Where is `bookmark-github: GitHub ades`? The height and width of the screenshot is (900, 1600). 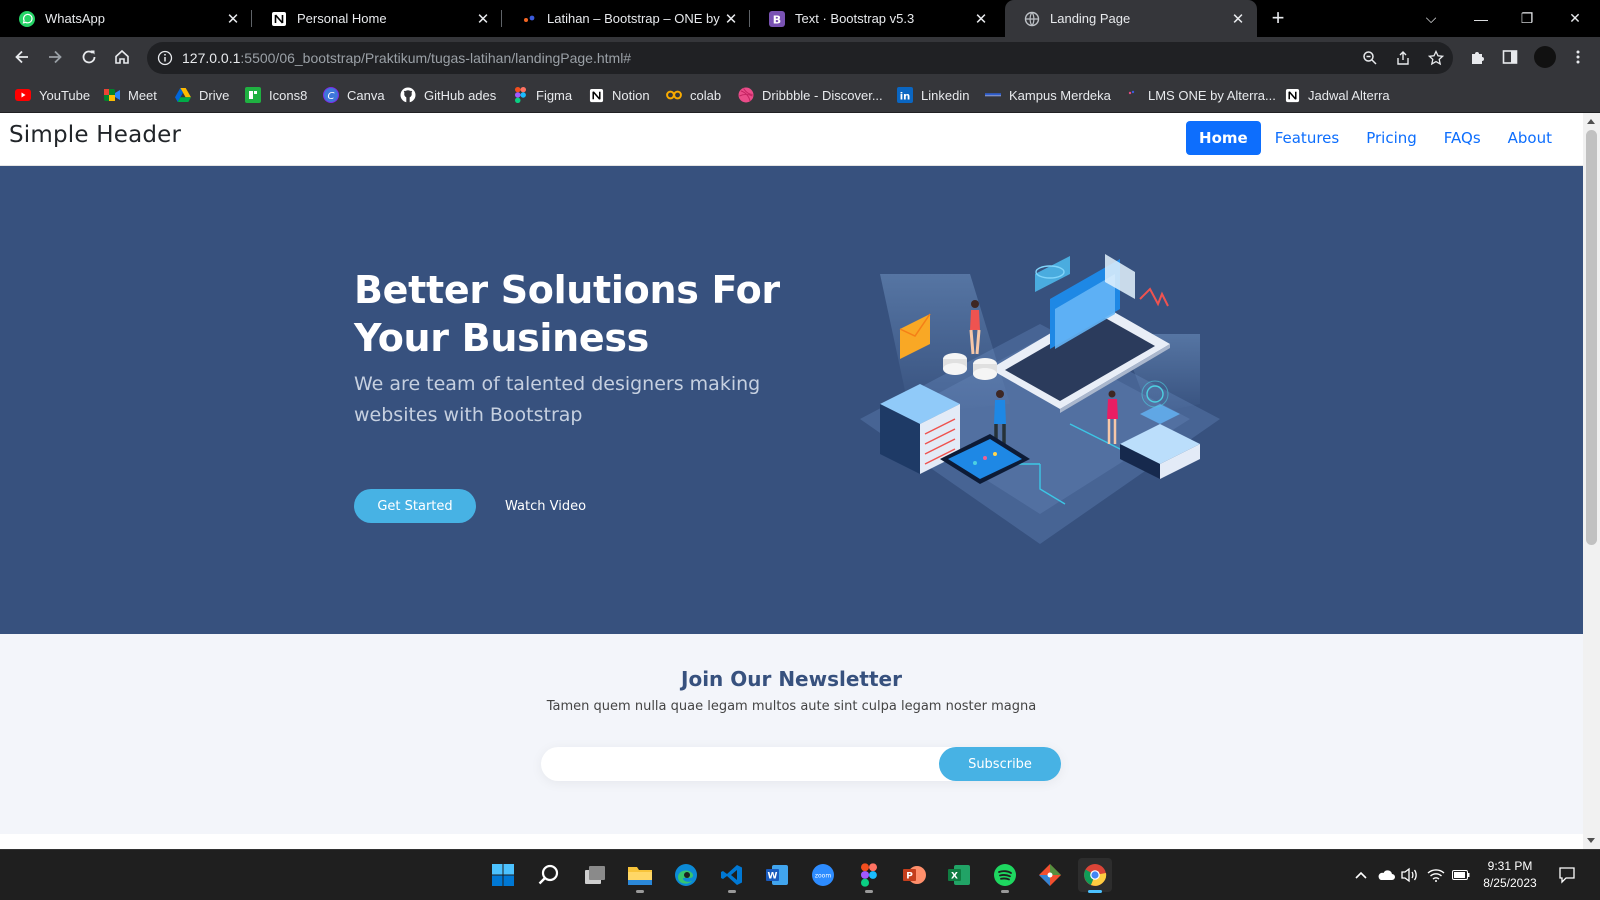
bookmark-github: GitHub ades is located at coordinates (448, 95).